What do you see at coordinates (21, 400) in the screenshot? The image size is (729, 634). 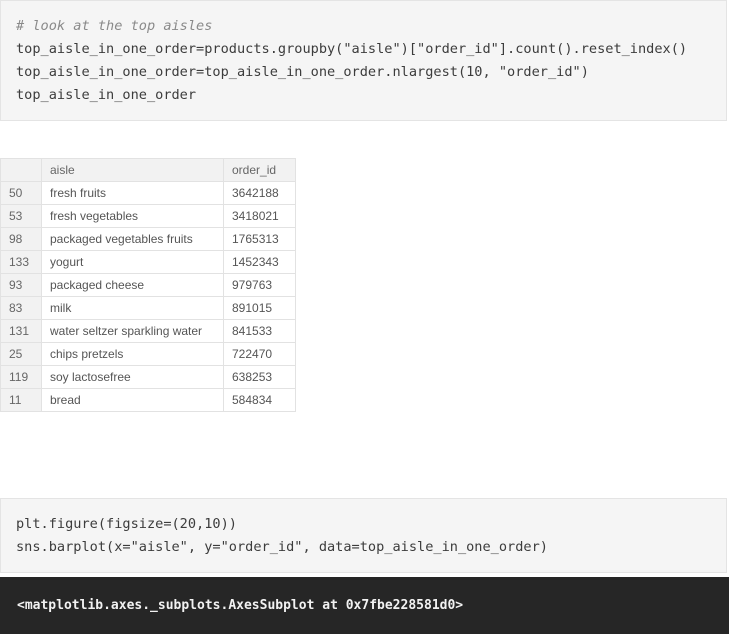 I see `row-index-cell: 11` at bounding box center [21, 400].